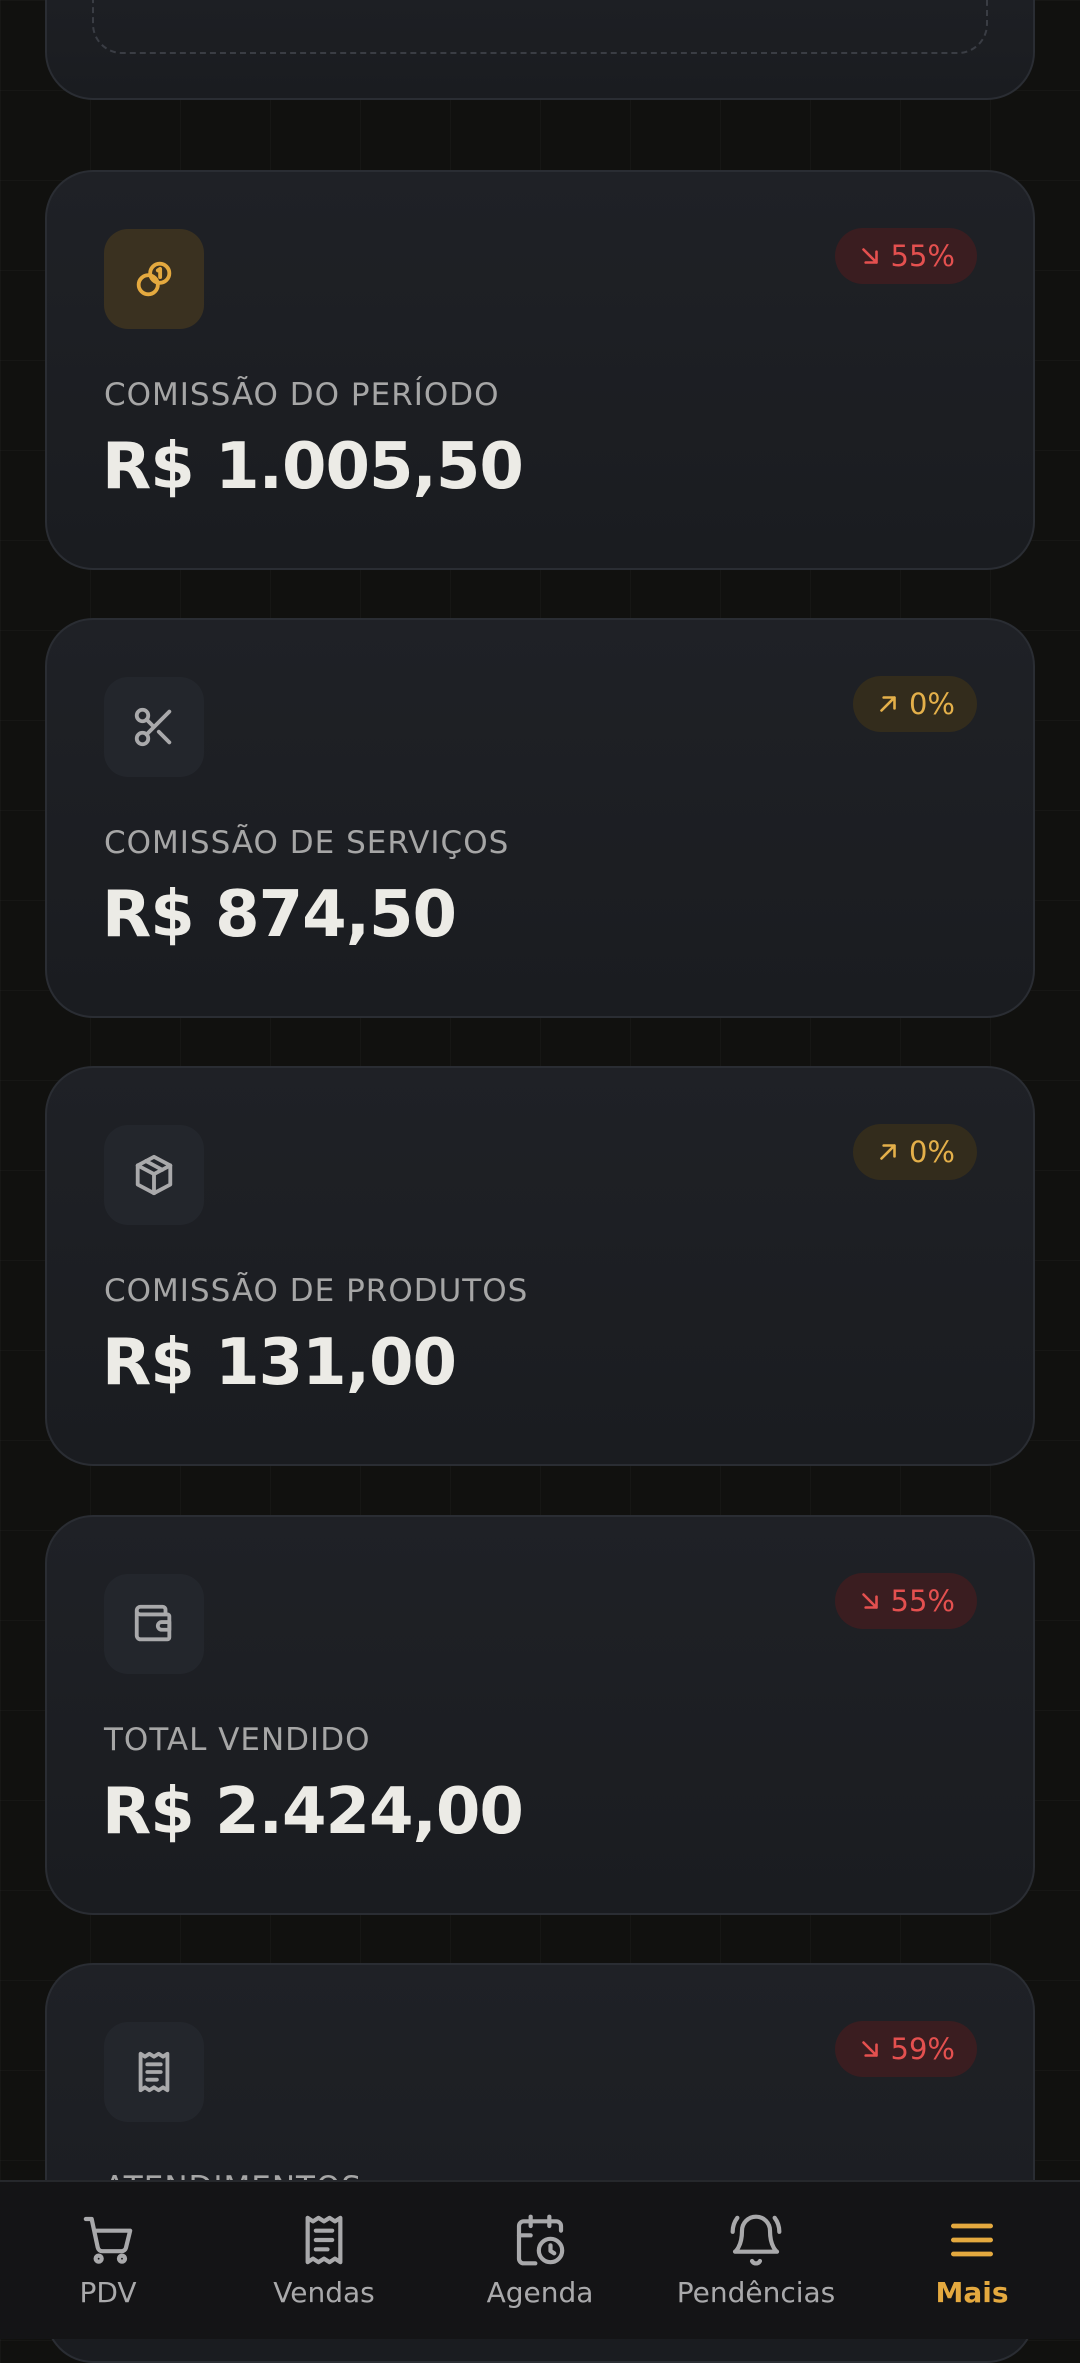 The height and width of the screenshot is (2363, 1080). What do you see at coordinates (756, 2240) in the screenshot?
I see `bell-icon` at bounding box center [756, 2240].